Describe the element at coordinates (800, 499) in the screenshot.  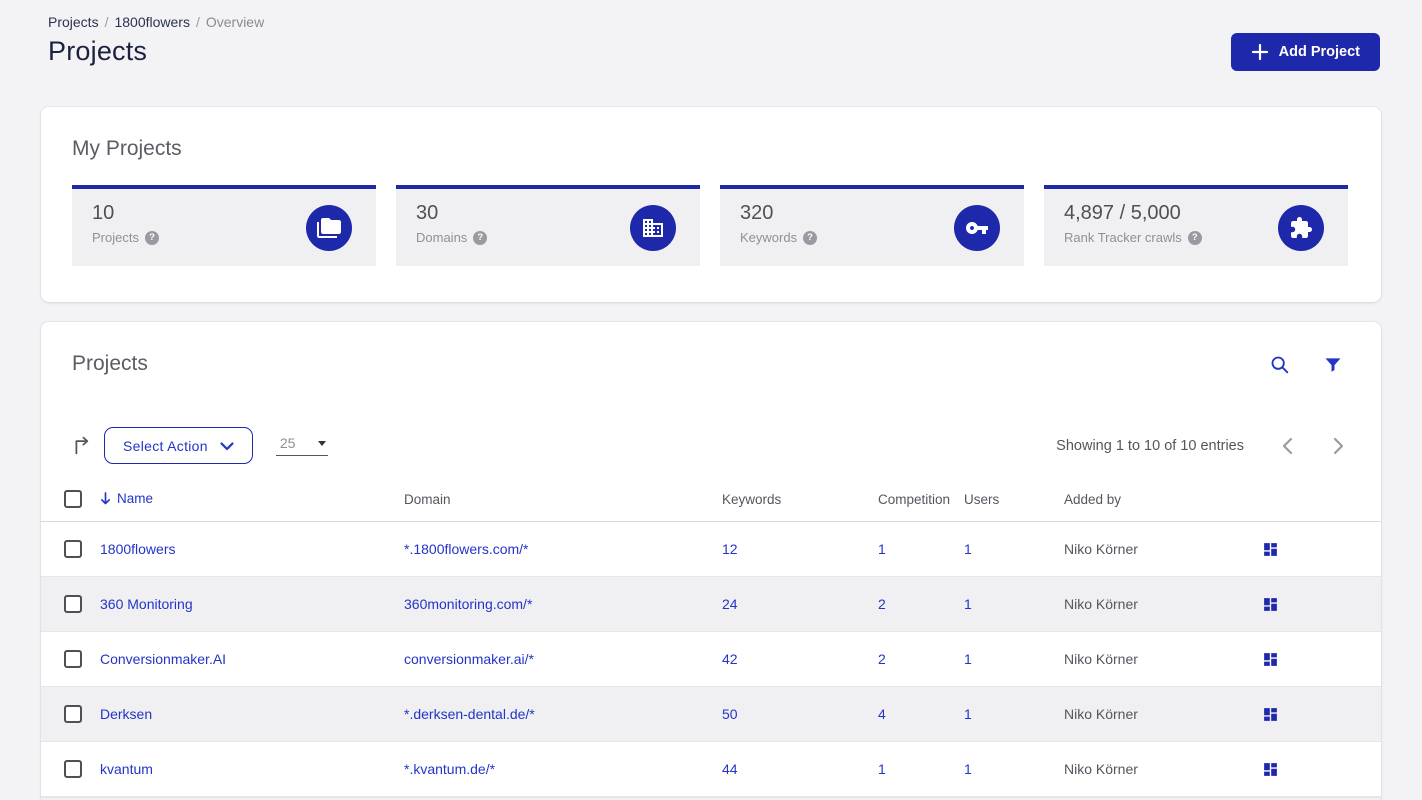
I see `column-header-keywords: Keywords` at that location.